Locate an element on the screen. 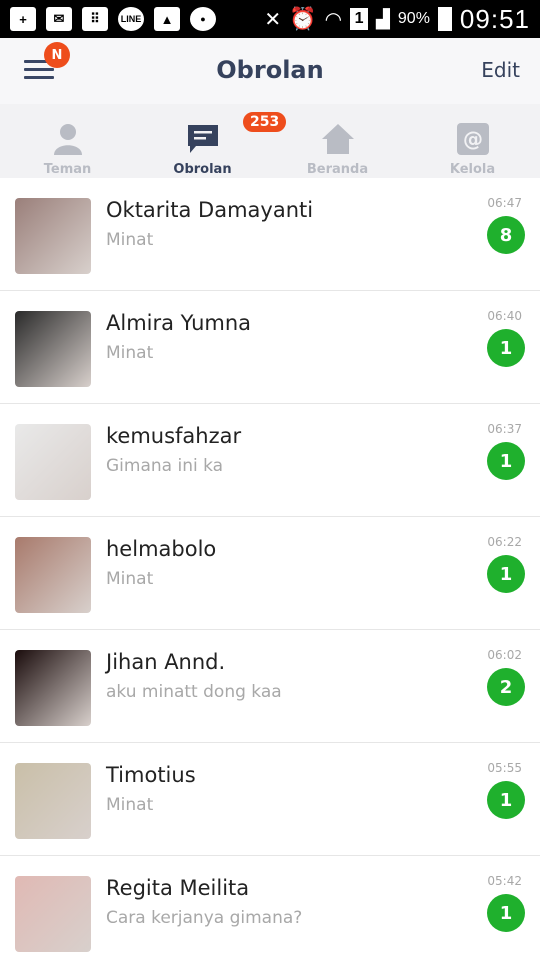 This screenshot has height=969, width=540. person-icon is located at coordinates (68, 139).